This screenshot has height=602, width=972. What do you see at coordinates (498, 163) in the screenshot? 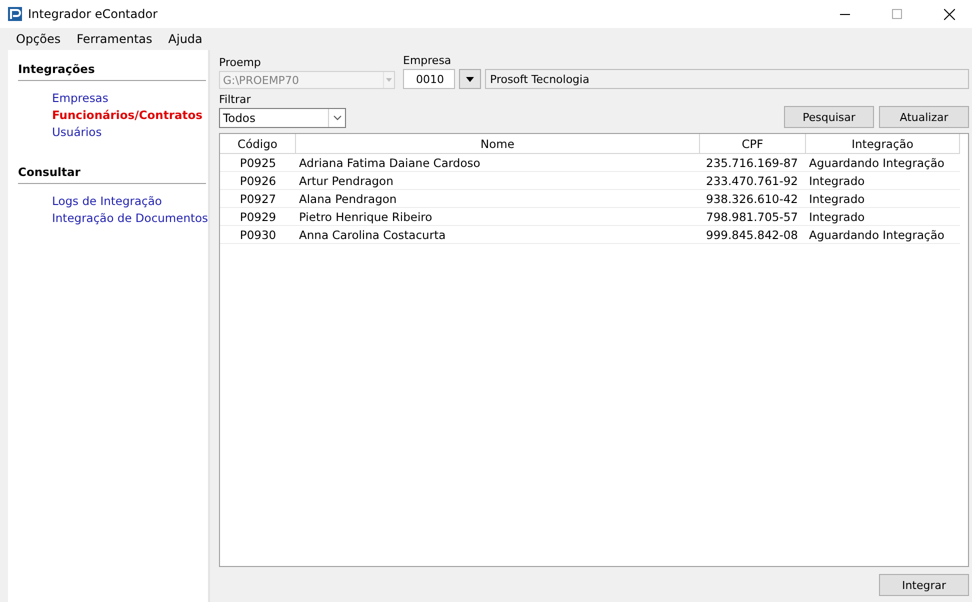
I see `table-cell: Adriana Fatima Daiane Cardoso` at bounding box center [498, 163].